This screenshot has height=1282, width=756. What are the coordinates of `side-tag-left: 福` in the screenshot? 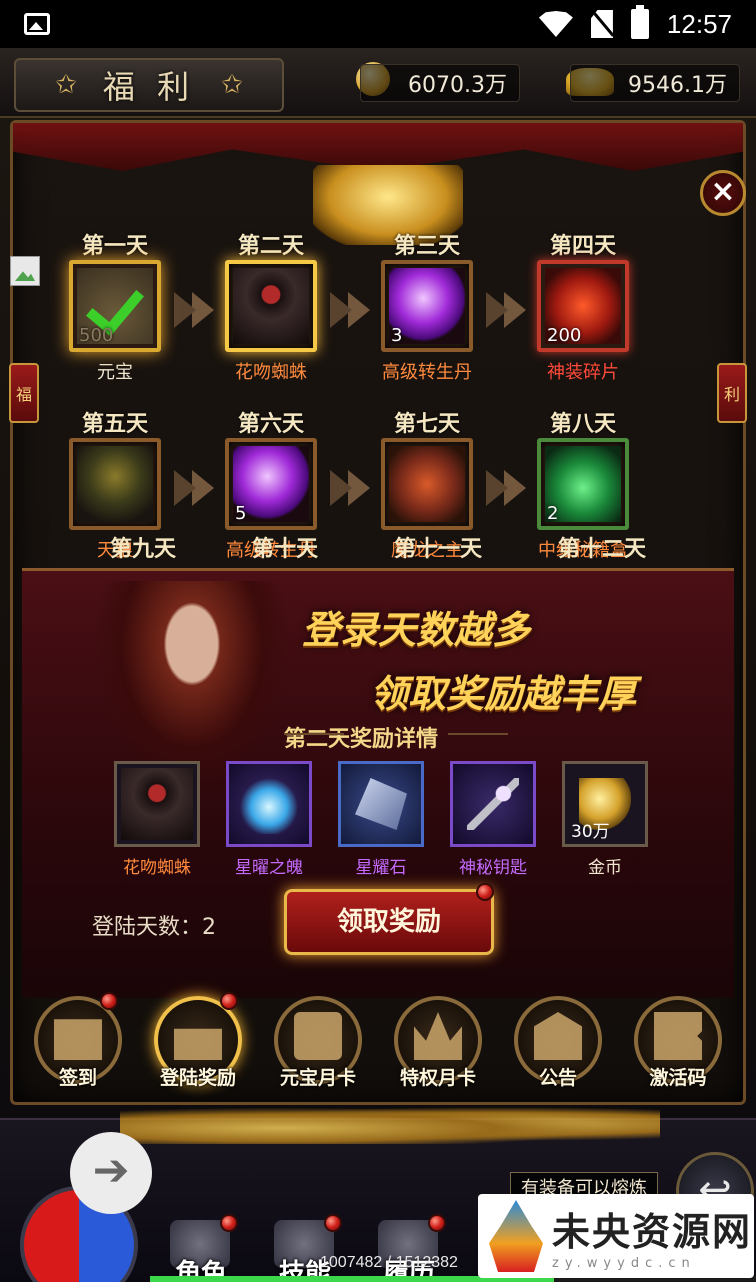 It's located at (24, 393).